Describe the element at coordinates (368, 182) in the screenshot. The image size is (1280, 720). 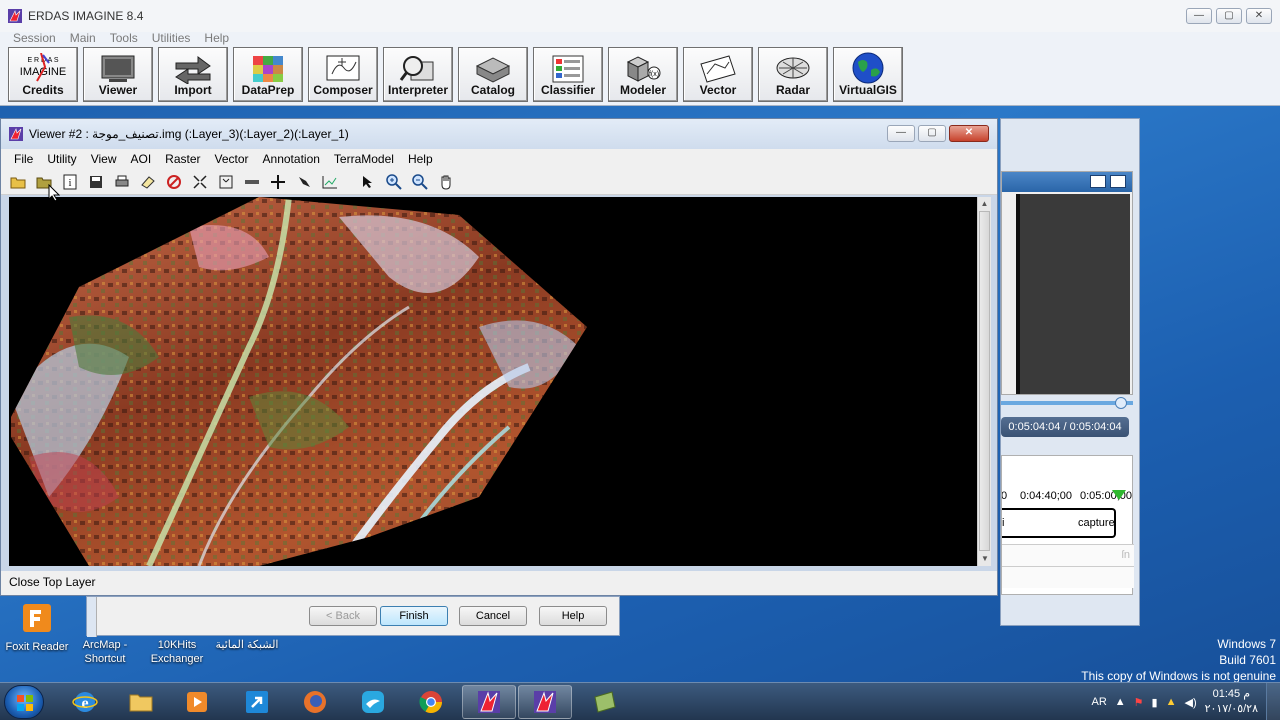
I see `select-arrow-icon` at that location.